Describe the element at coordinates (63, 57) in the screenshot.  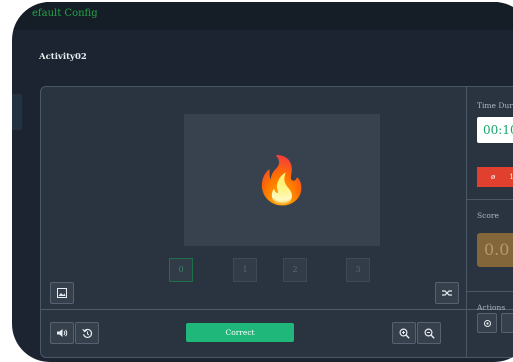
I see `page-title: Activity02` at that location.